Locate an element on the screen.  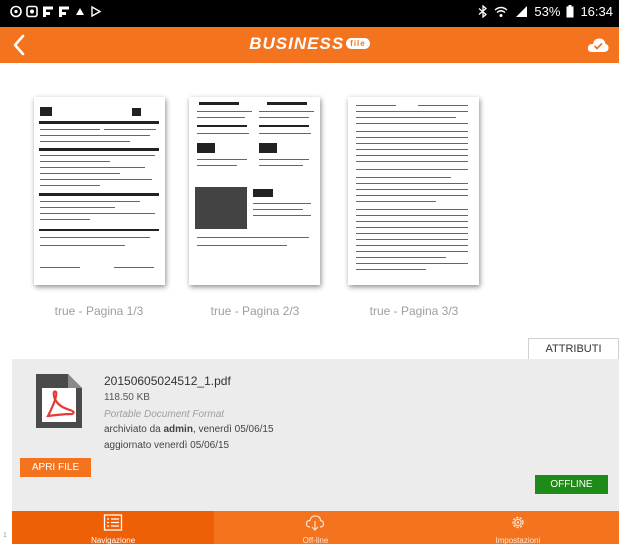
flipboard-icon is located at coordinates (48, 11).